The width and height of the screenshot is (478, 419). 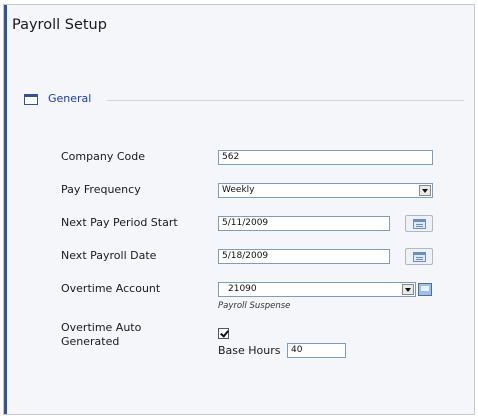 What do you see at coordinates (111, 288) in the screenshot?
I see `overtime-account-label: Overtime Account` at bounding box center [111, 288].